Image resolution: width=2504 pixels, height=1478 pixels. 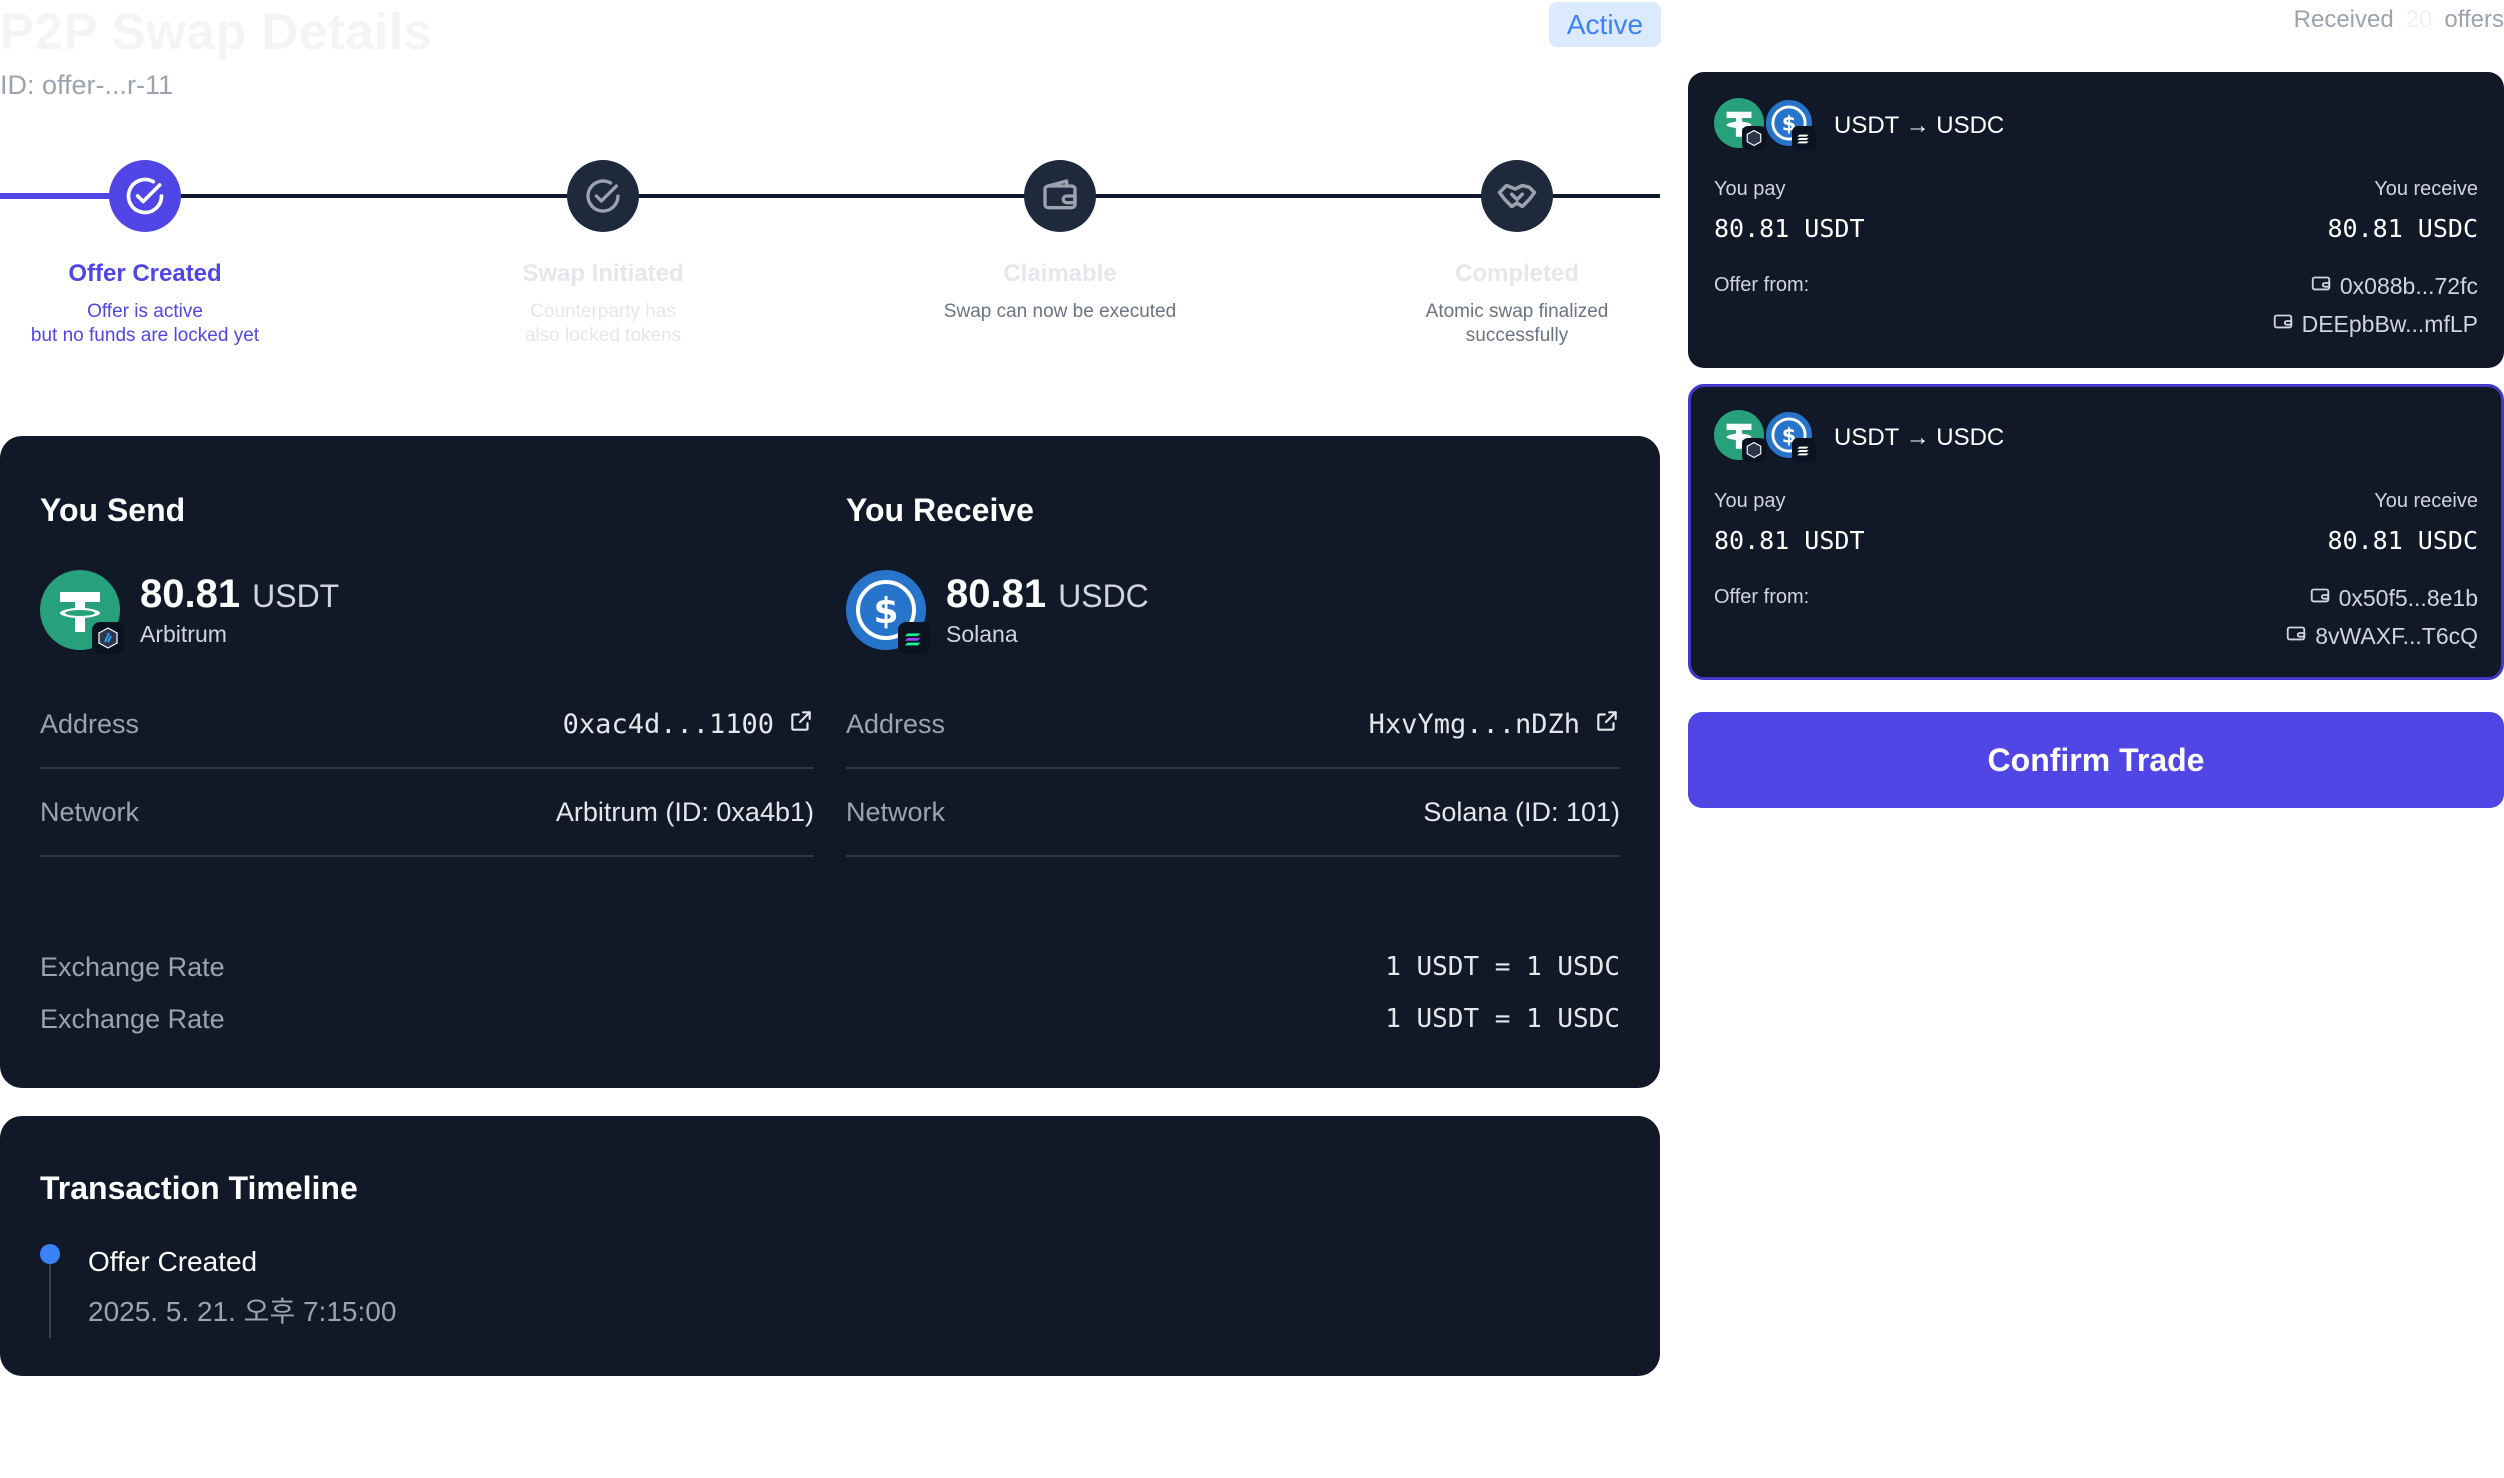 I want to click on token-pair-icons: $, so click(x=1769, y=126).